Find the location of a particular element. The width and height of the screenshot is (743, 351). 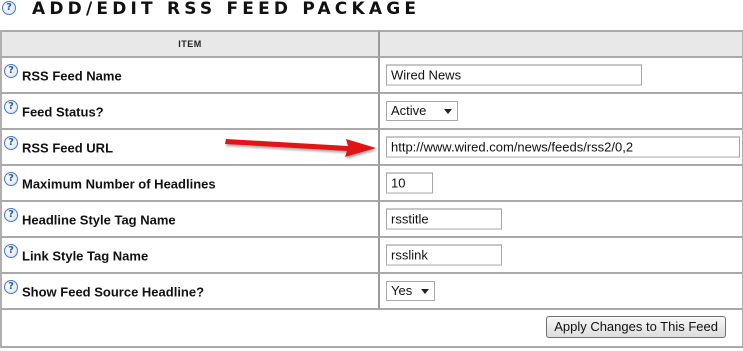

row-value-cell: Yes is located at coordinates (561, 292).